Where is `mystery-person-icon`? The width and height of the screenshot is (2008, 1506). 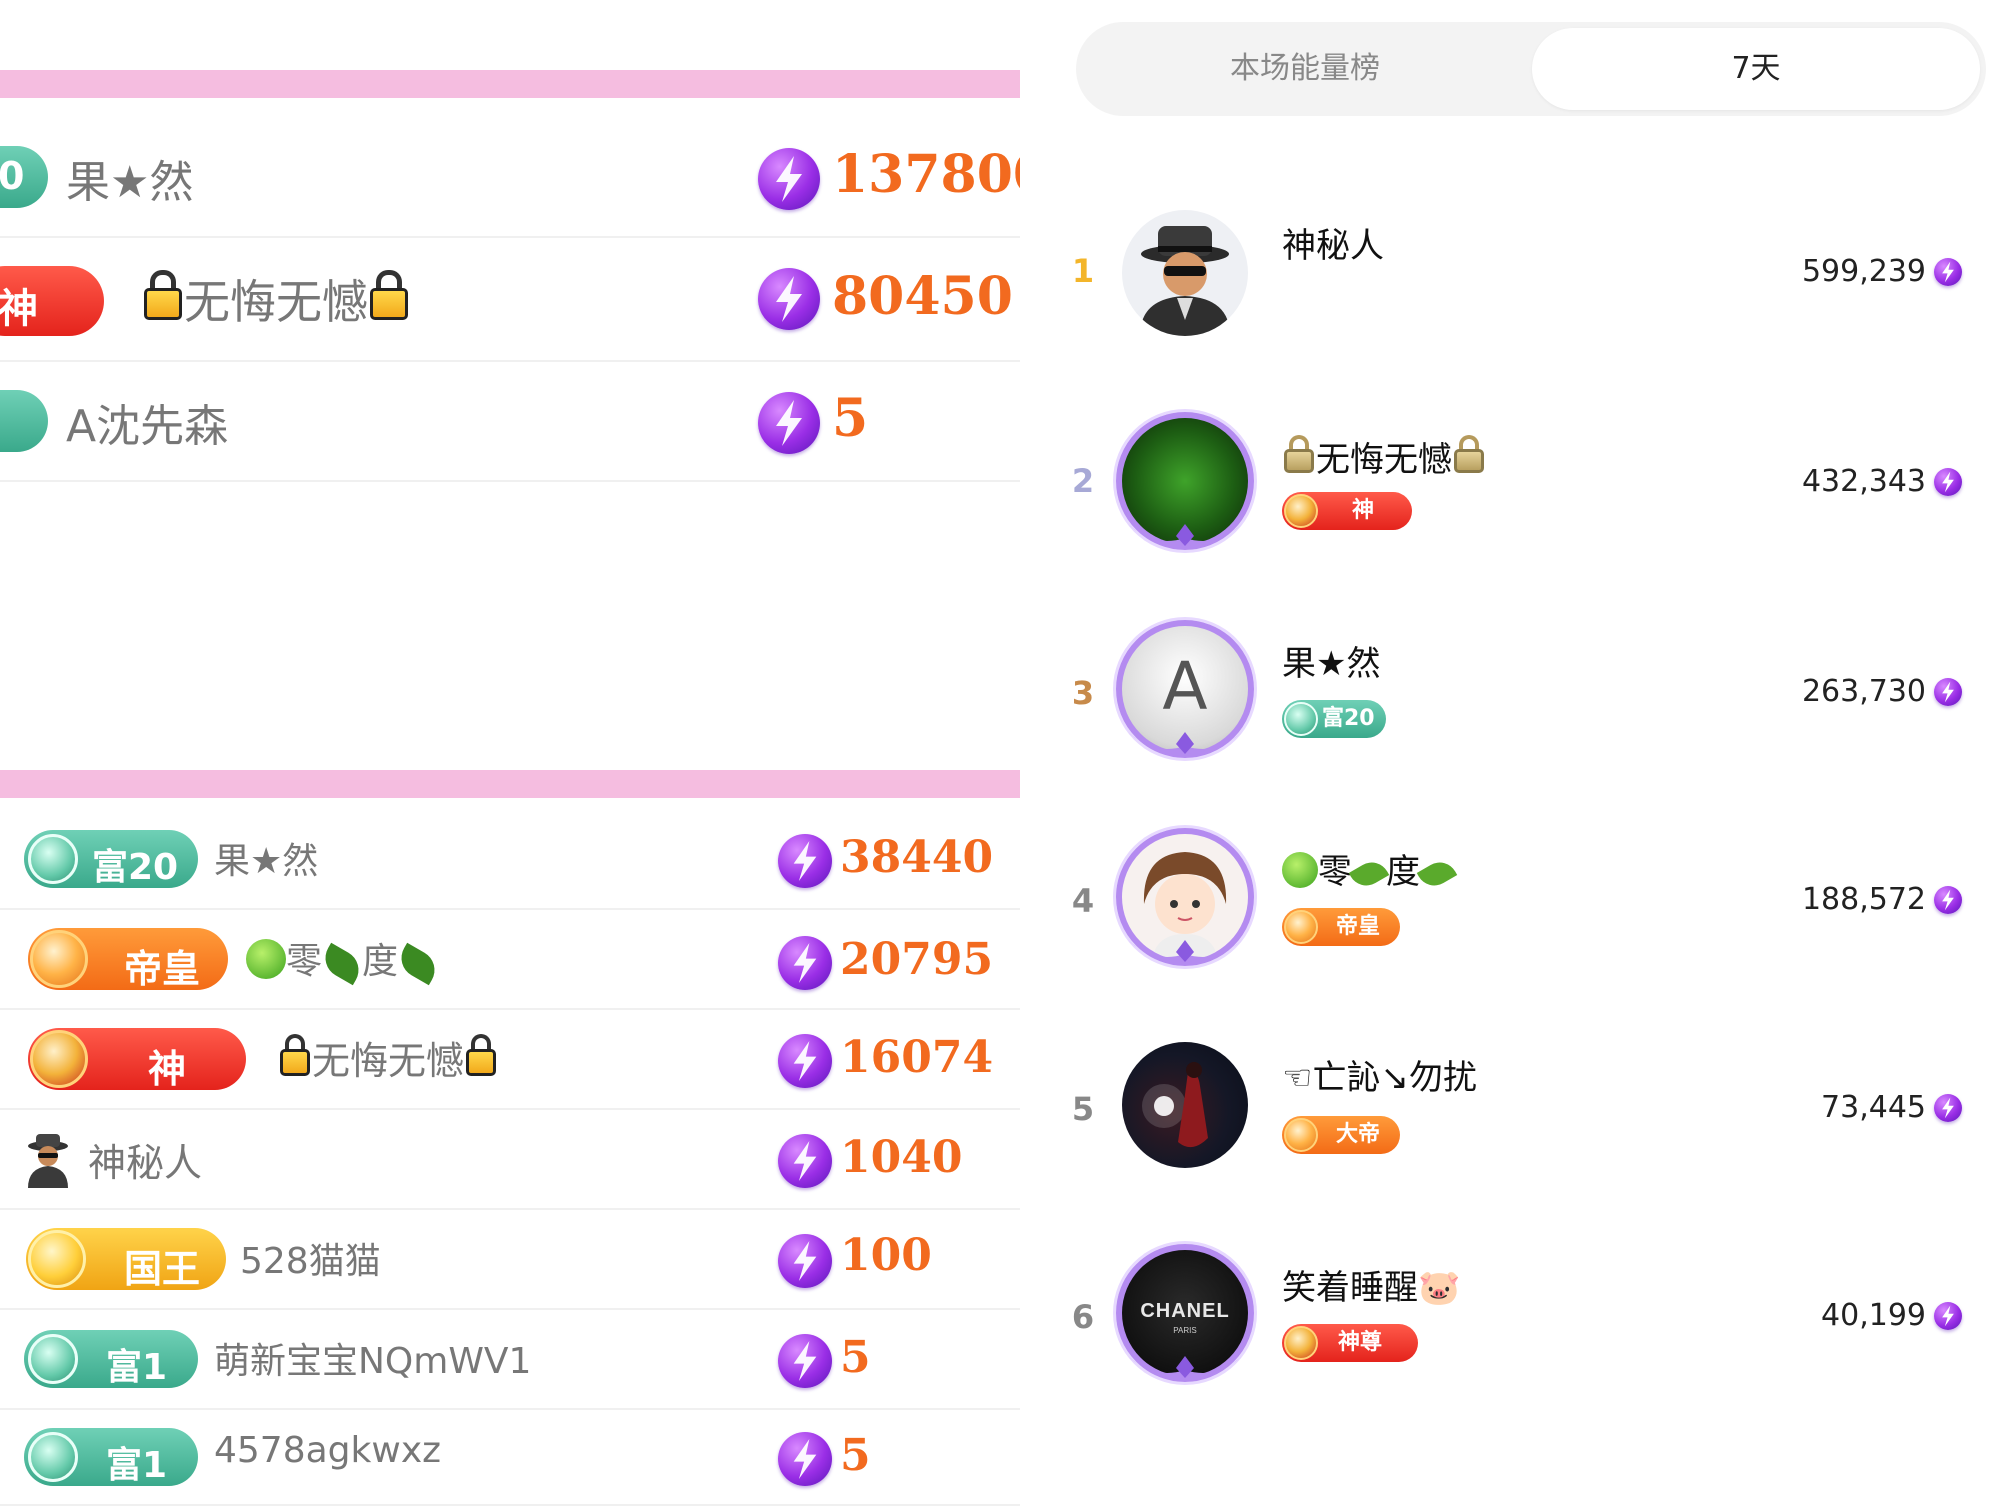 mystery-person-icon is located at coordinates (48, 1160).